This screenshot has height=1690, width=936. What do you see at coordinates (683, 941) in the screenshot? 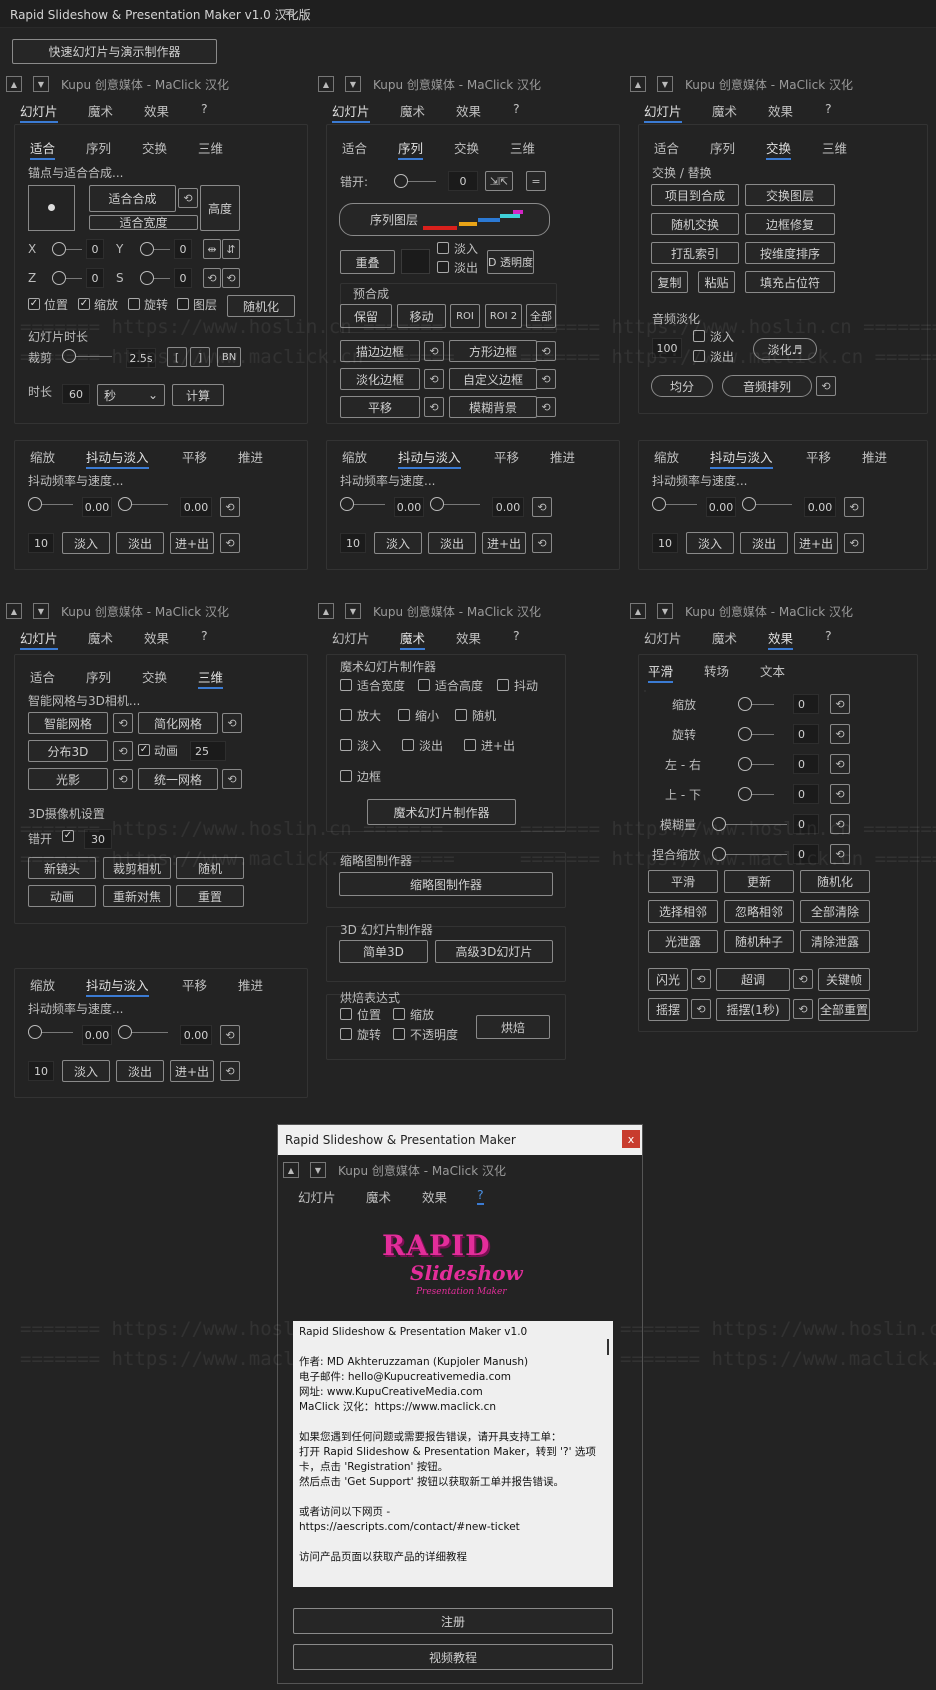
I see `light-leak-button: 光泄露` at bounding box center [683, 941].